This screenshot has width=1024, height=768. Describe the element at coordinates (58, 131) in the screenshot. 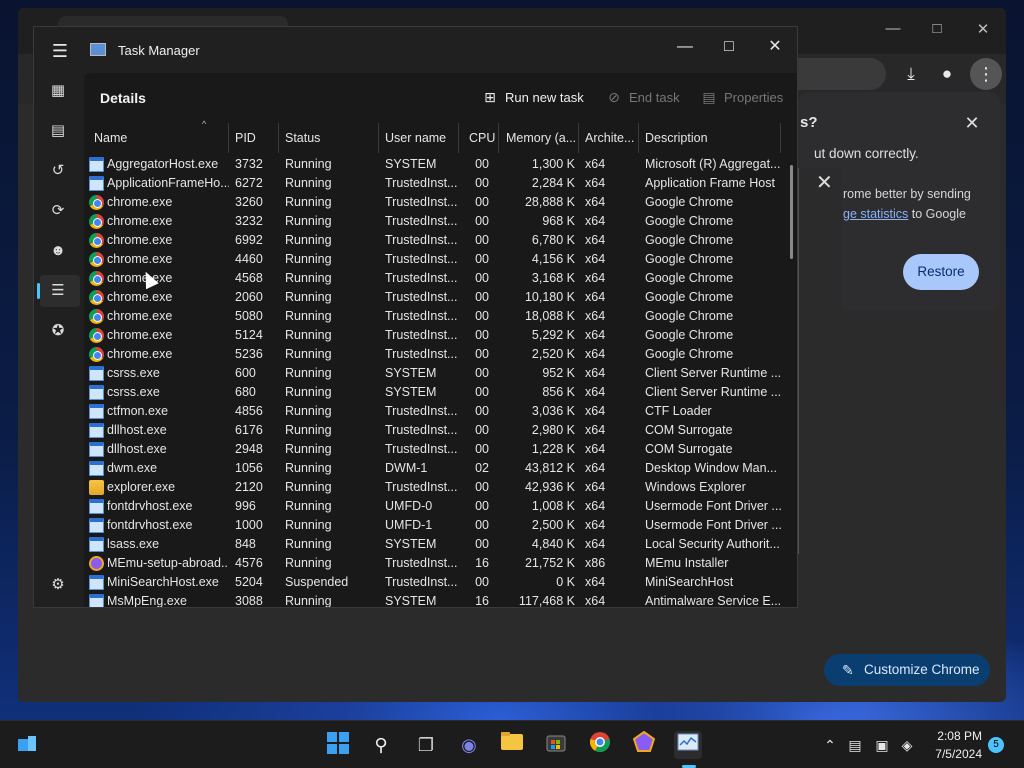

I see `performance-icon: ▤` at that location.